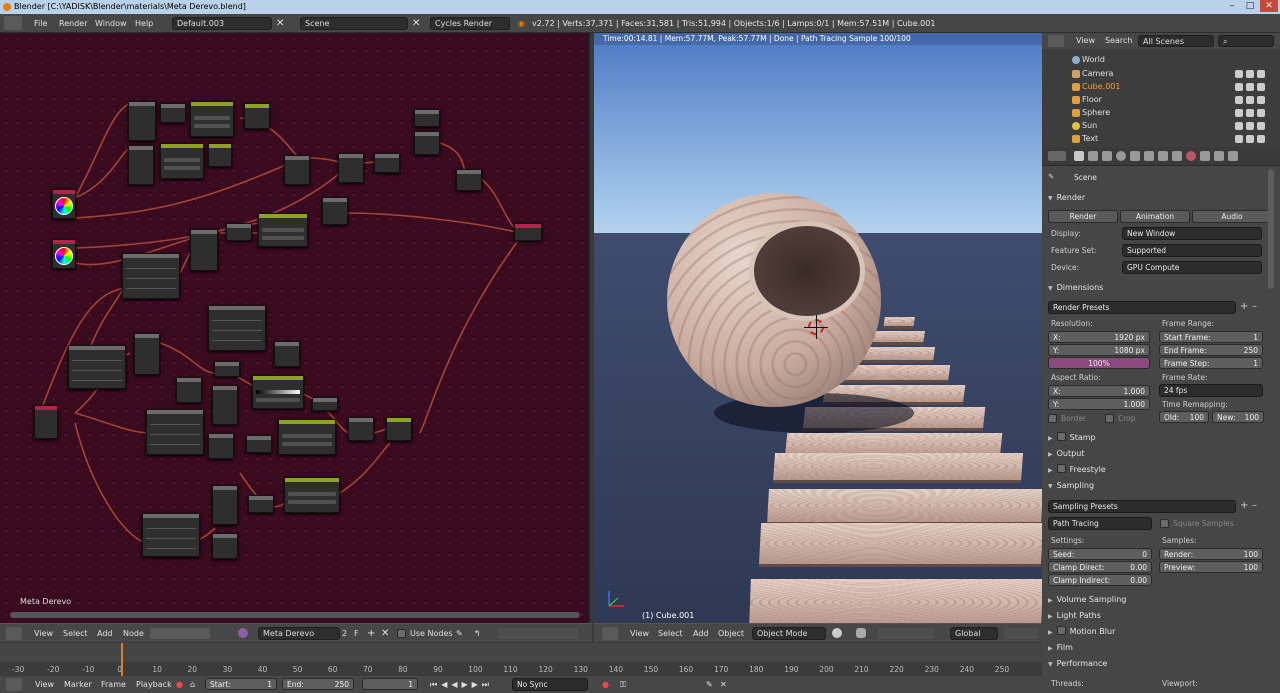 The width and height of the screenshot is (1280, 693). Describe the element at coordinates (105, 633) in the screenshot. I see `menu-add: Add` at that location.